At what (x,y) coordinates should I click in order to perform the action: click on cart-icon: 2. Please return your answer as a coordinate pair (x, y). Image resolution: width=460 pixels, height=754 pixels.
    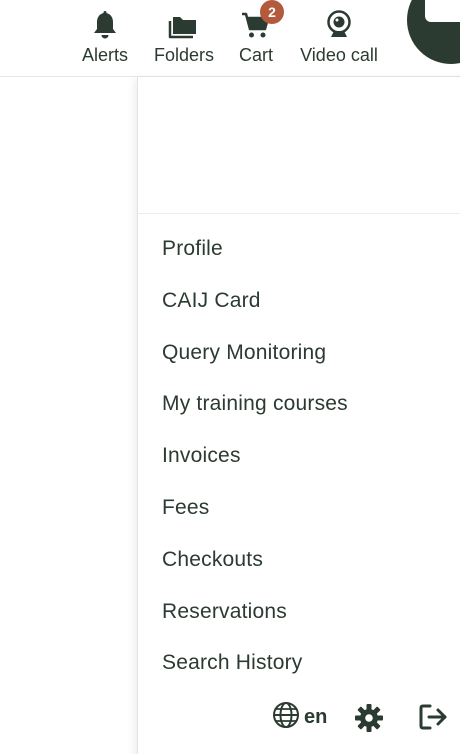
    Looking at the image, I should click on (262, 21).